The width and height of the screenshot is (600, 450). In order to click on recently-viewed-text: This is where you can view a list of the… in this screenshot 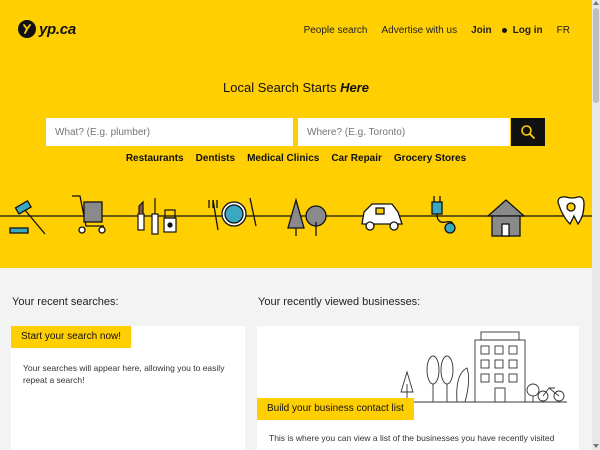, I will do `click(412, 438)`.